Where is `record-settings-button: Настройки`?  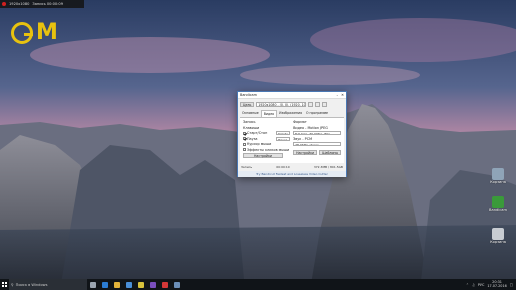 record-settings-button: Настройки is located at coordinates (263, 155).